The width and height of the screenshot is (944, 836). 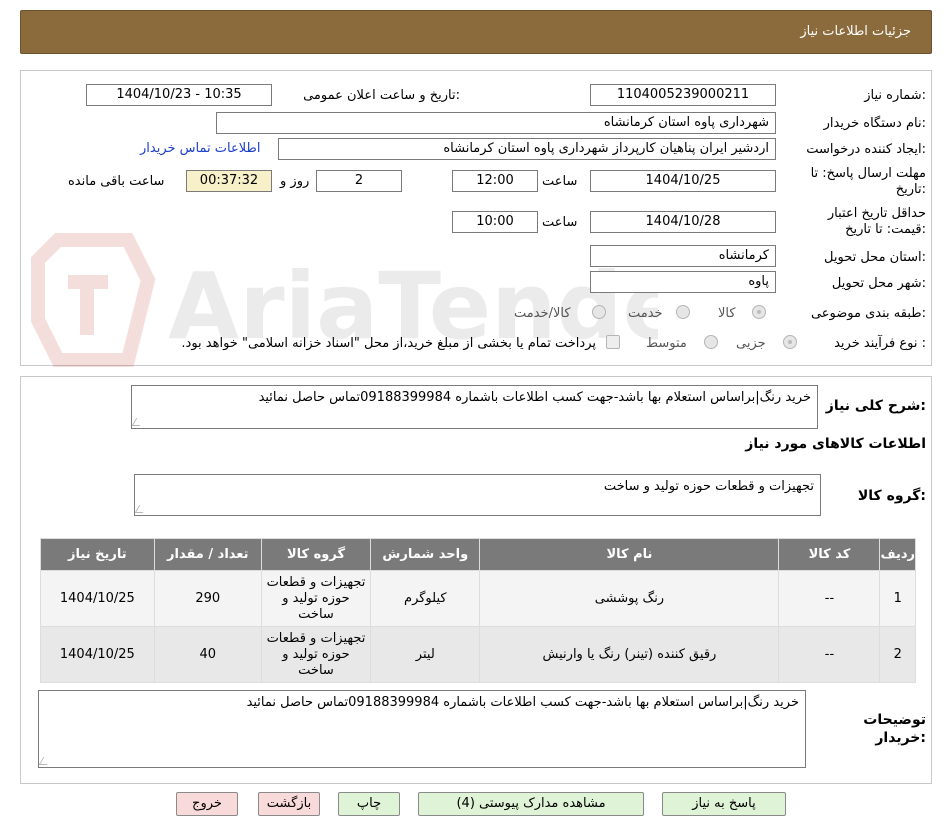 What do you see at coordinates (629, 598) in the screenshot?
I see `cell-item-name: رنگ پوششی` at bounding box center [629, 598].